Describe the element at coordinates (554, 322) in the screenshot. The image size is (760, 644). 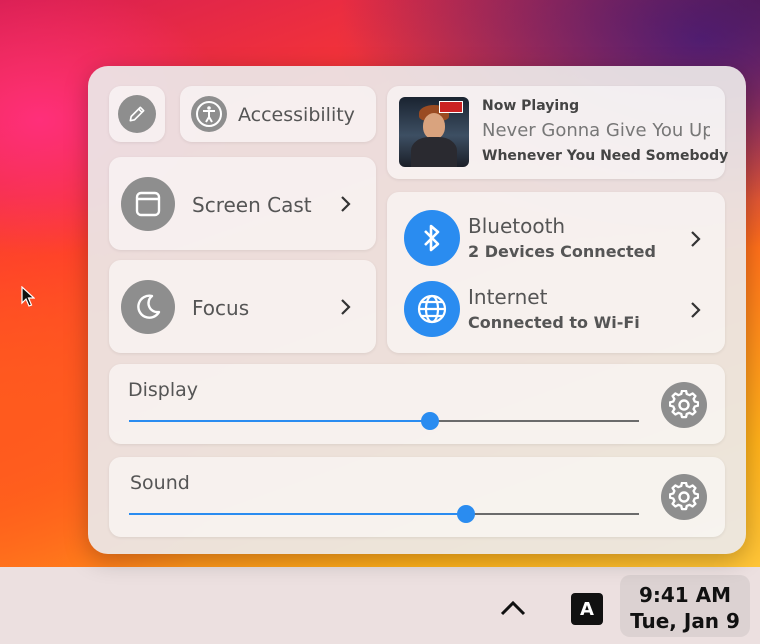
I see `internet-status: Connected to Wi-Fi` at that location.